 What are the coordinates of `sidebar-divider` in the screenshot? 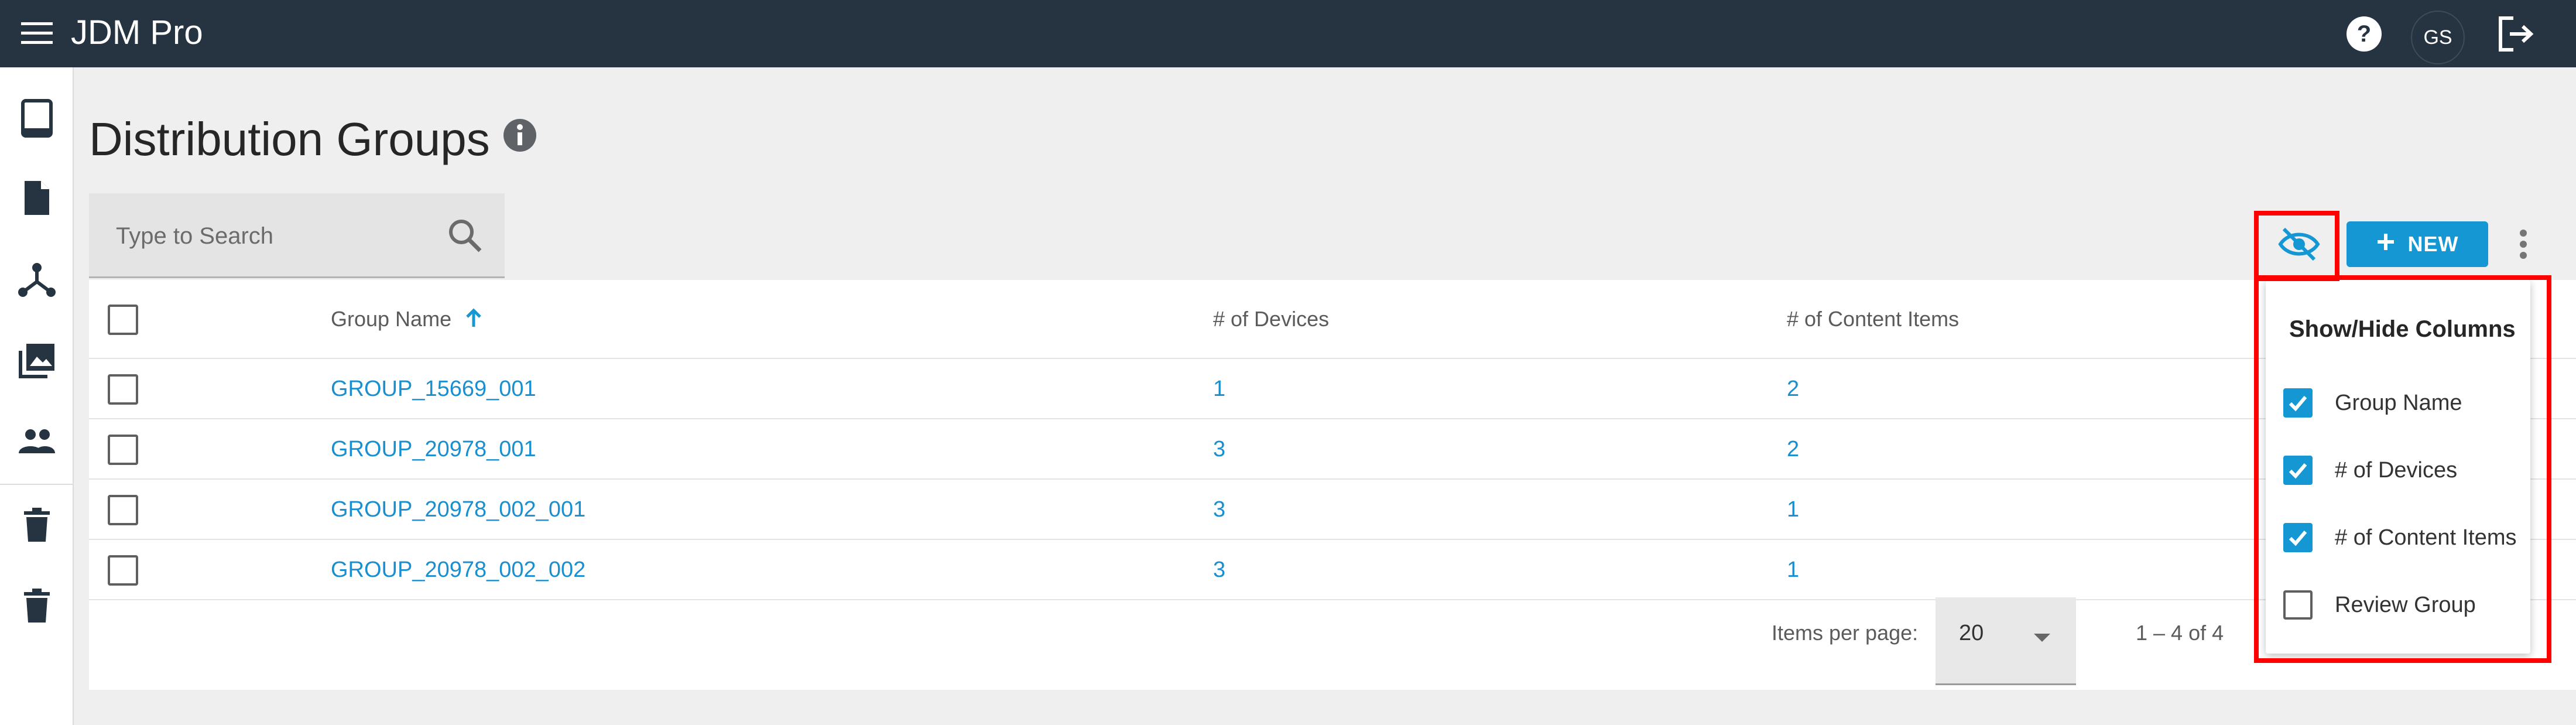 It's located at (37, 485).